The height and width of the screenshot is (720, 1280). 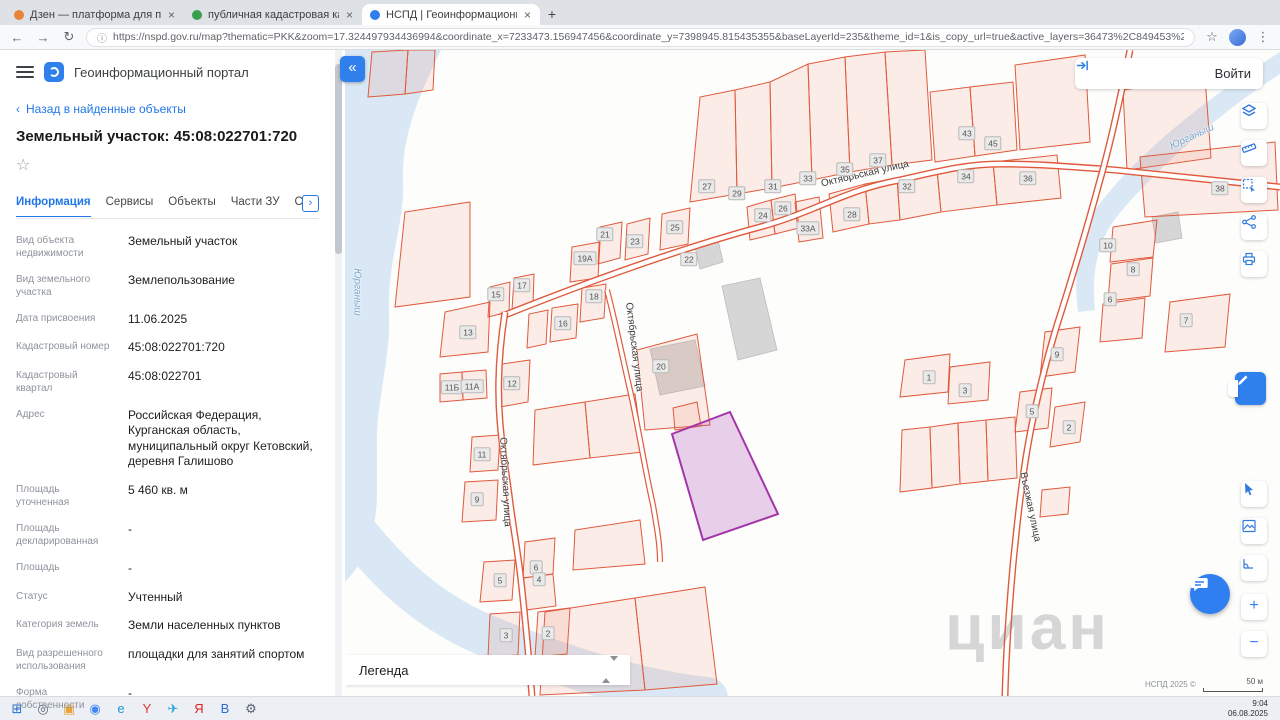 I want to click on legend-label: Легенда, so click(x=384, y=670).